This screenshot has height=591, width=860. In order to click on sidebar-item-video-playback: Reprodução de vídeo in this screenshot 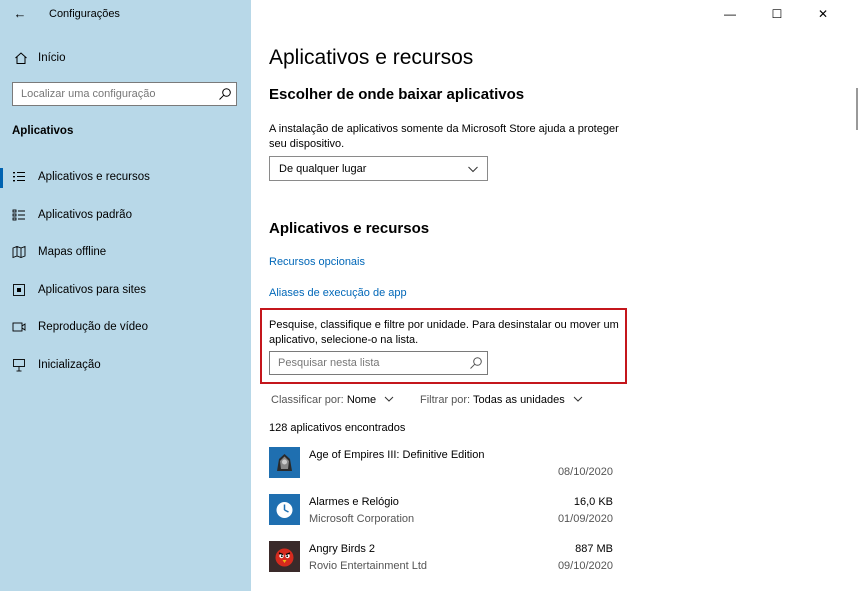, I will do `click(125, 329)`.